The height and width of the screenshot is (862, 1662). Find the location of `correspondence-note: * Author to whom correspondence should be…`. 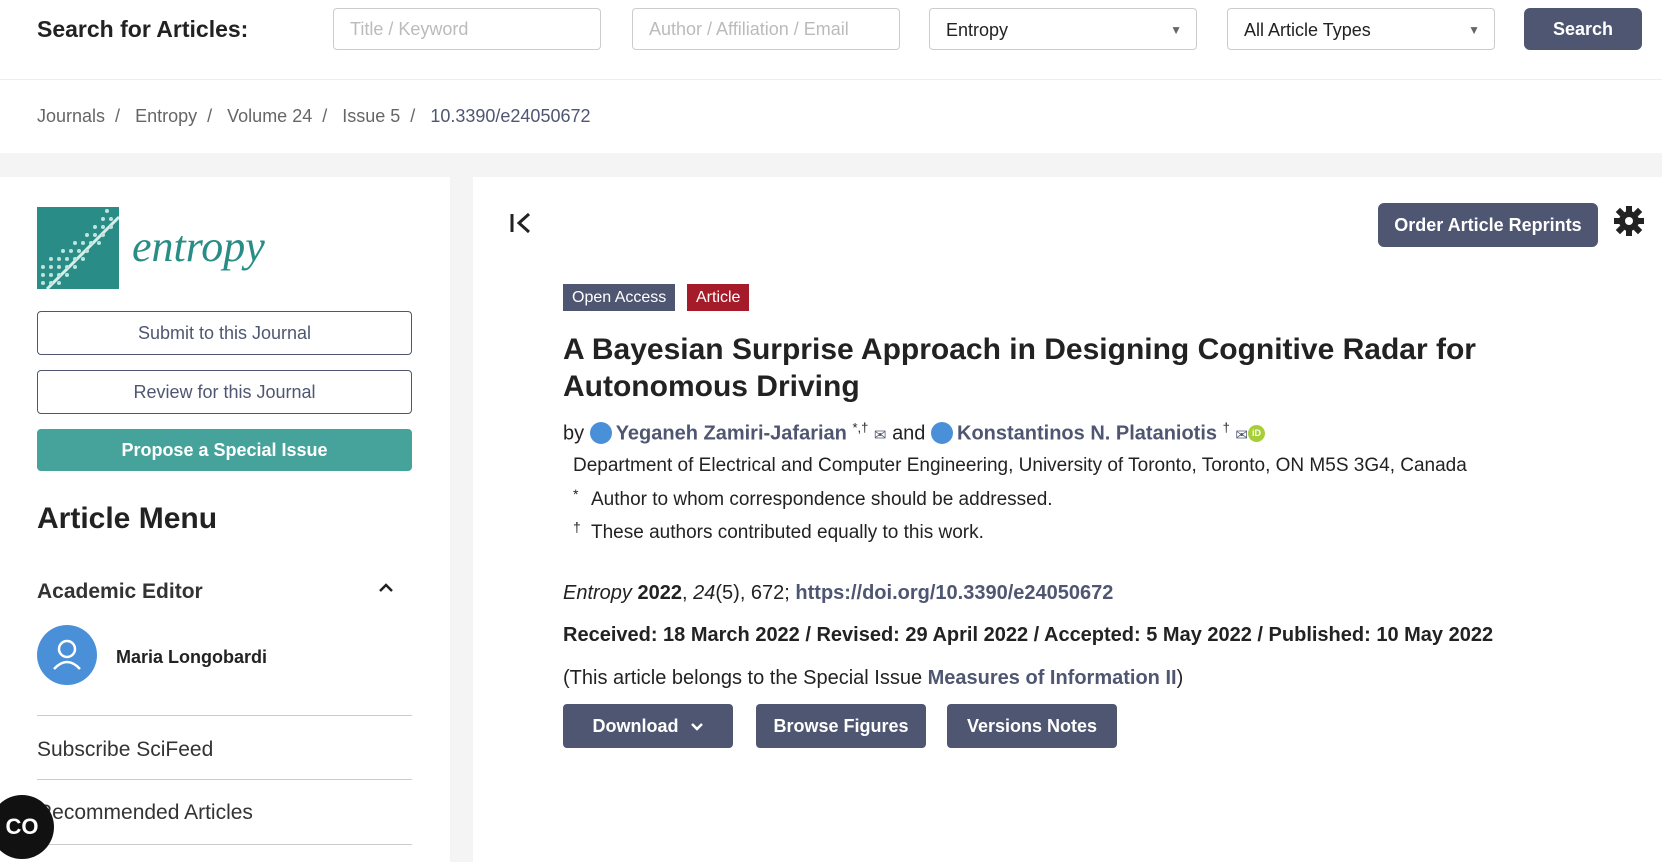

correspondence-note: * Author to whom correspondence should be… is located at coordinates (813, 498).